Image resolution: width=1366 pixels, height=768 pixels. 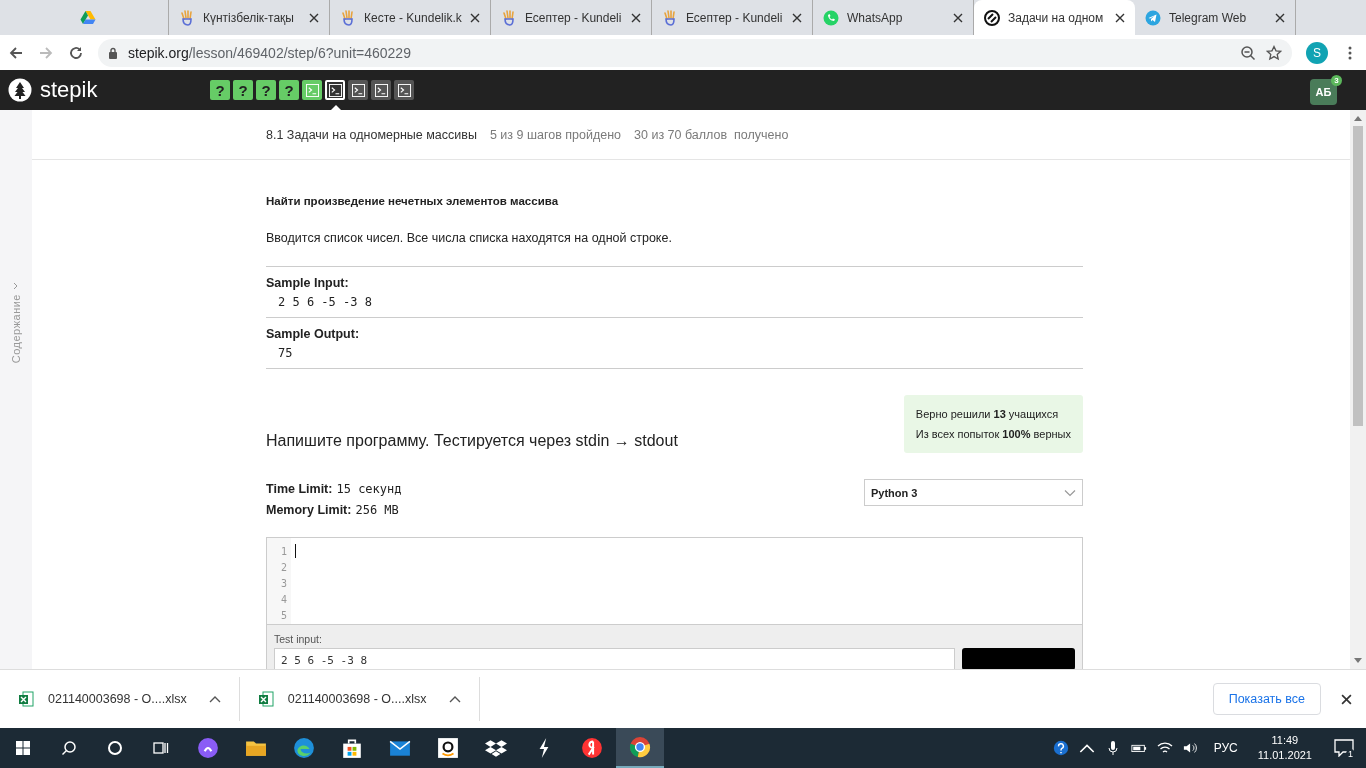 What do you see at coordinates (1274, 52) in the screenshot?
I see `star-icon` at bounding box center [1274, 52].